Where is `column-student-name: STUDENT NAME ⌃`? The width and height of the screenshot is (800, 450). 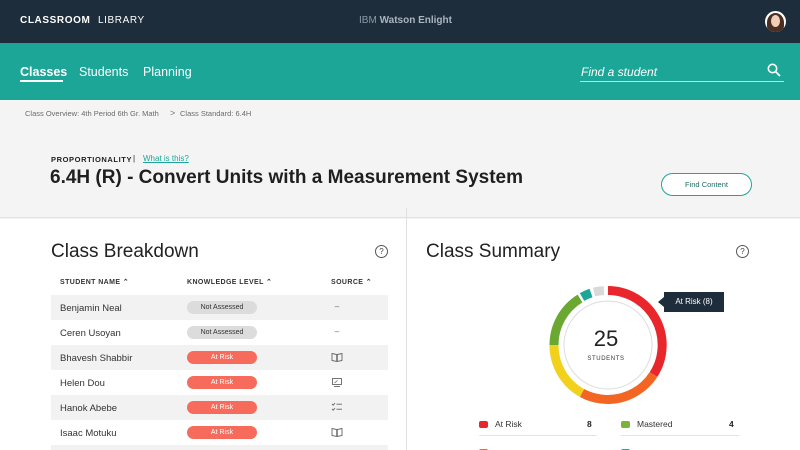
column-student-name: STUDENT NAME ⌃ is located at coordinates (94, 282).